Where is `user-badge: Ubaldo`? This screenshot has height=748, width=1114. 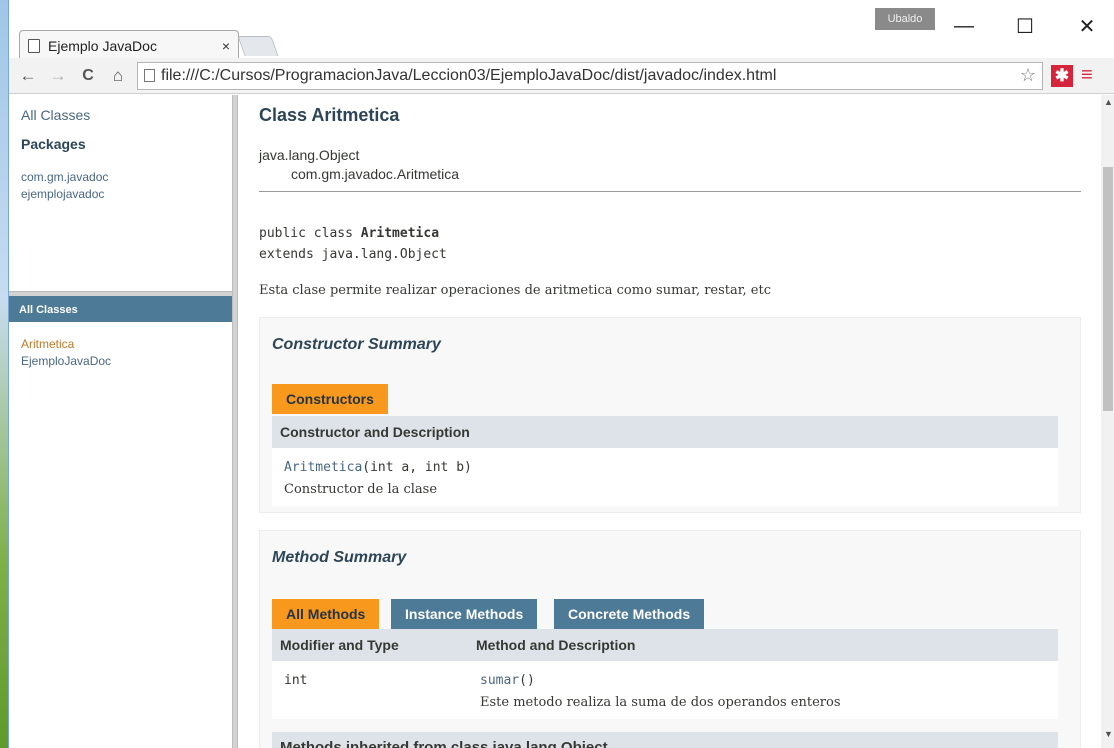
user-badge: Ubaldo is located at coordinates (905, 19).